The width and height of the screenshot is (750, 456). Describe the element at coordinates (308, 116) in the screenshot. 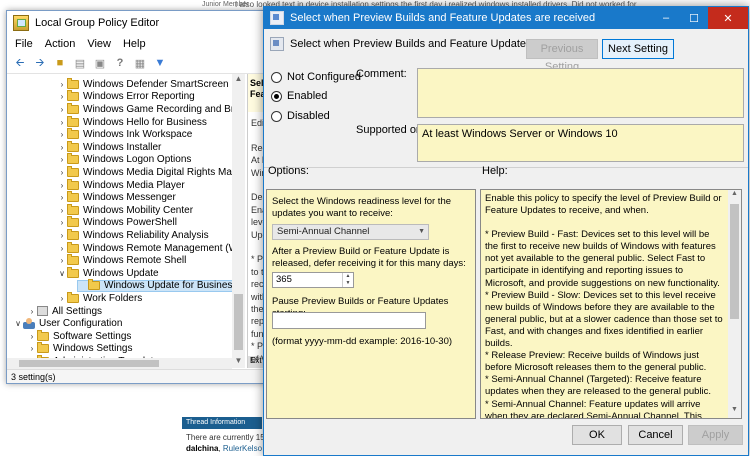

I see `radio-disabled-label: Disabled` at that location.